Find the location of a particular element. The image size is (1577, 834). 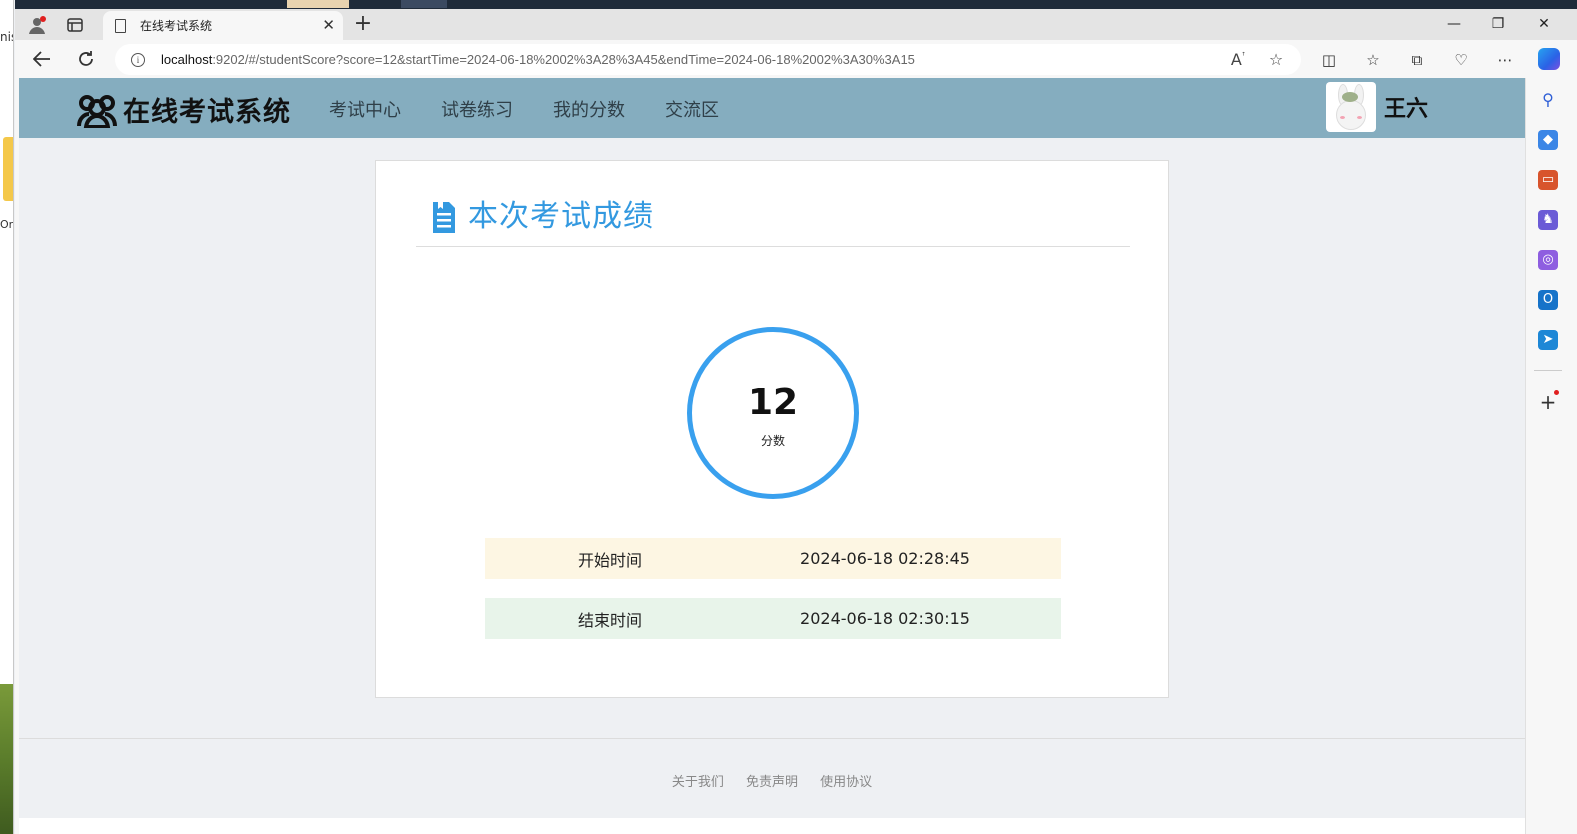

games-icon: ♞ is located at coordinates (1548, 220).